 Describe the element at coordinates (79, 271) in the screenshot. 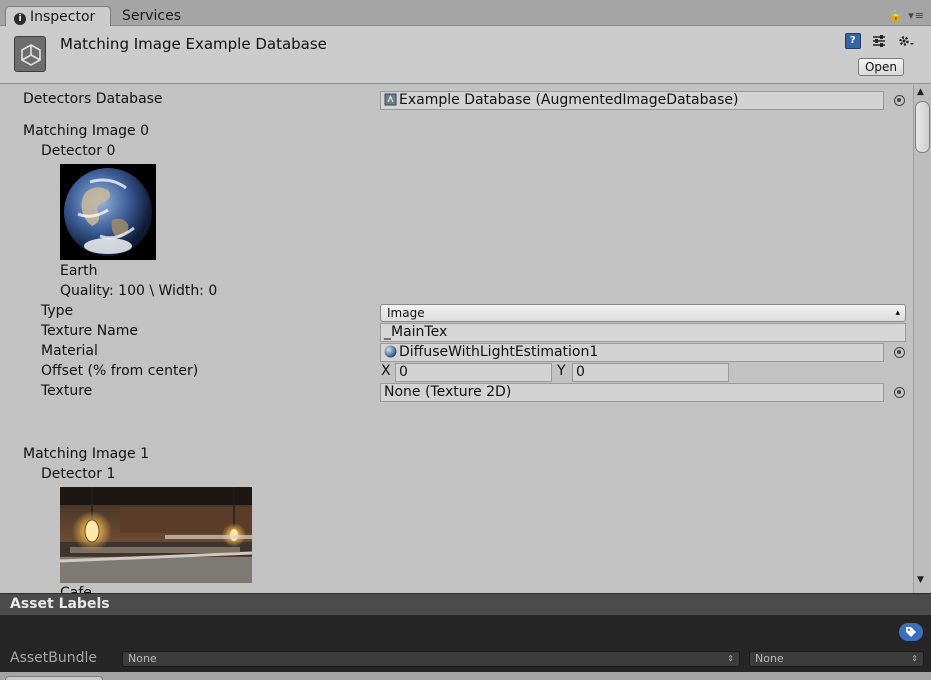

I see `image-name-0: Earth` at that location.